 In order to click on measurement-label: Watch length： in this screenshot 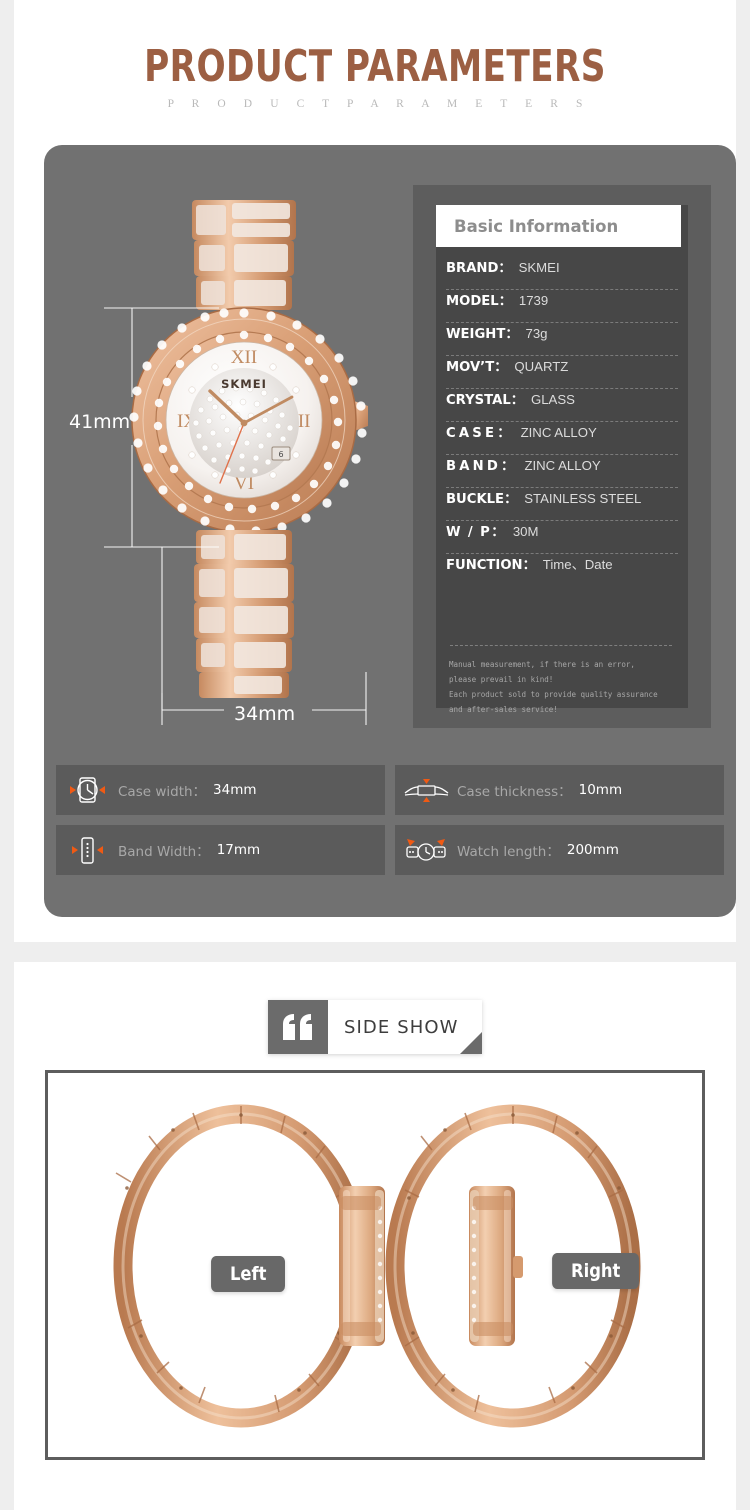, I will do `click(508, 852)`.